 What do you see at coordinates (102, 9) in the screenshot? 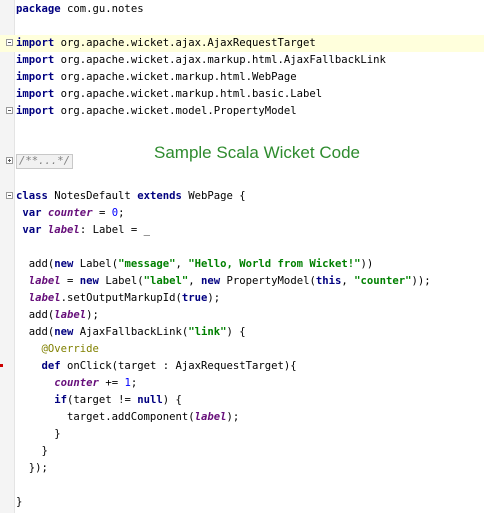
I see `code-token: com.gu.notes` at bounding box center [102, 9].